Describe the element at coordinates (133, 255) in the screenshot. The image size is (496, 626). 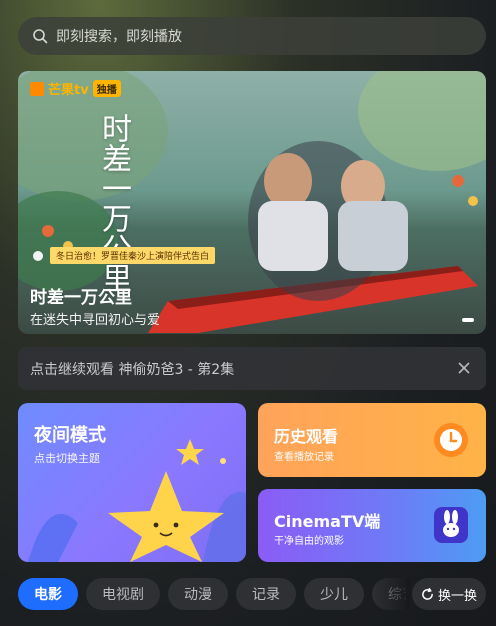
I see `banner-ribbon: 冬日治愈！罗晋佳秦沙上演陪伴式告白` at that location.